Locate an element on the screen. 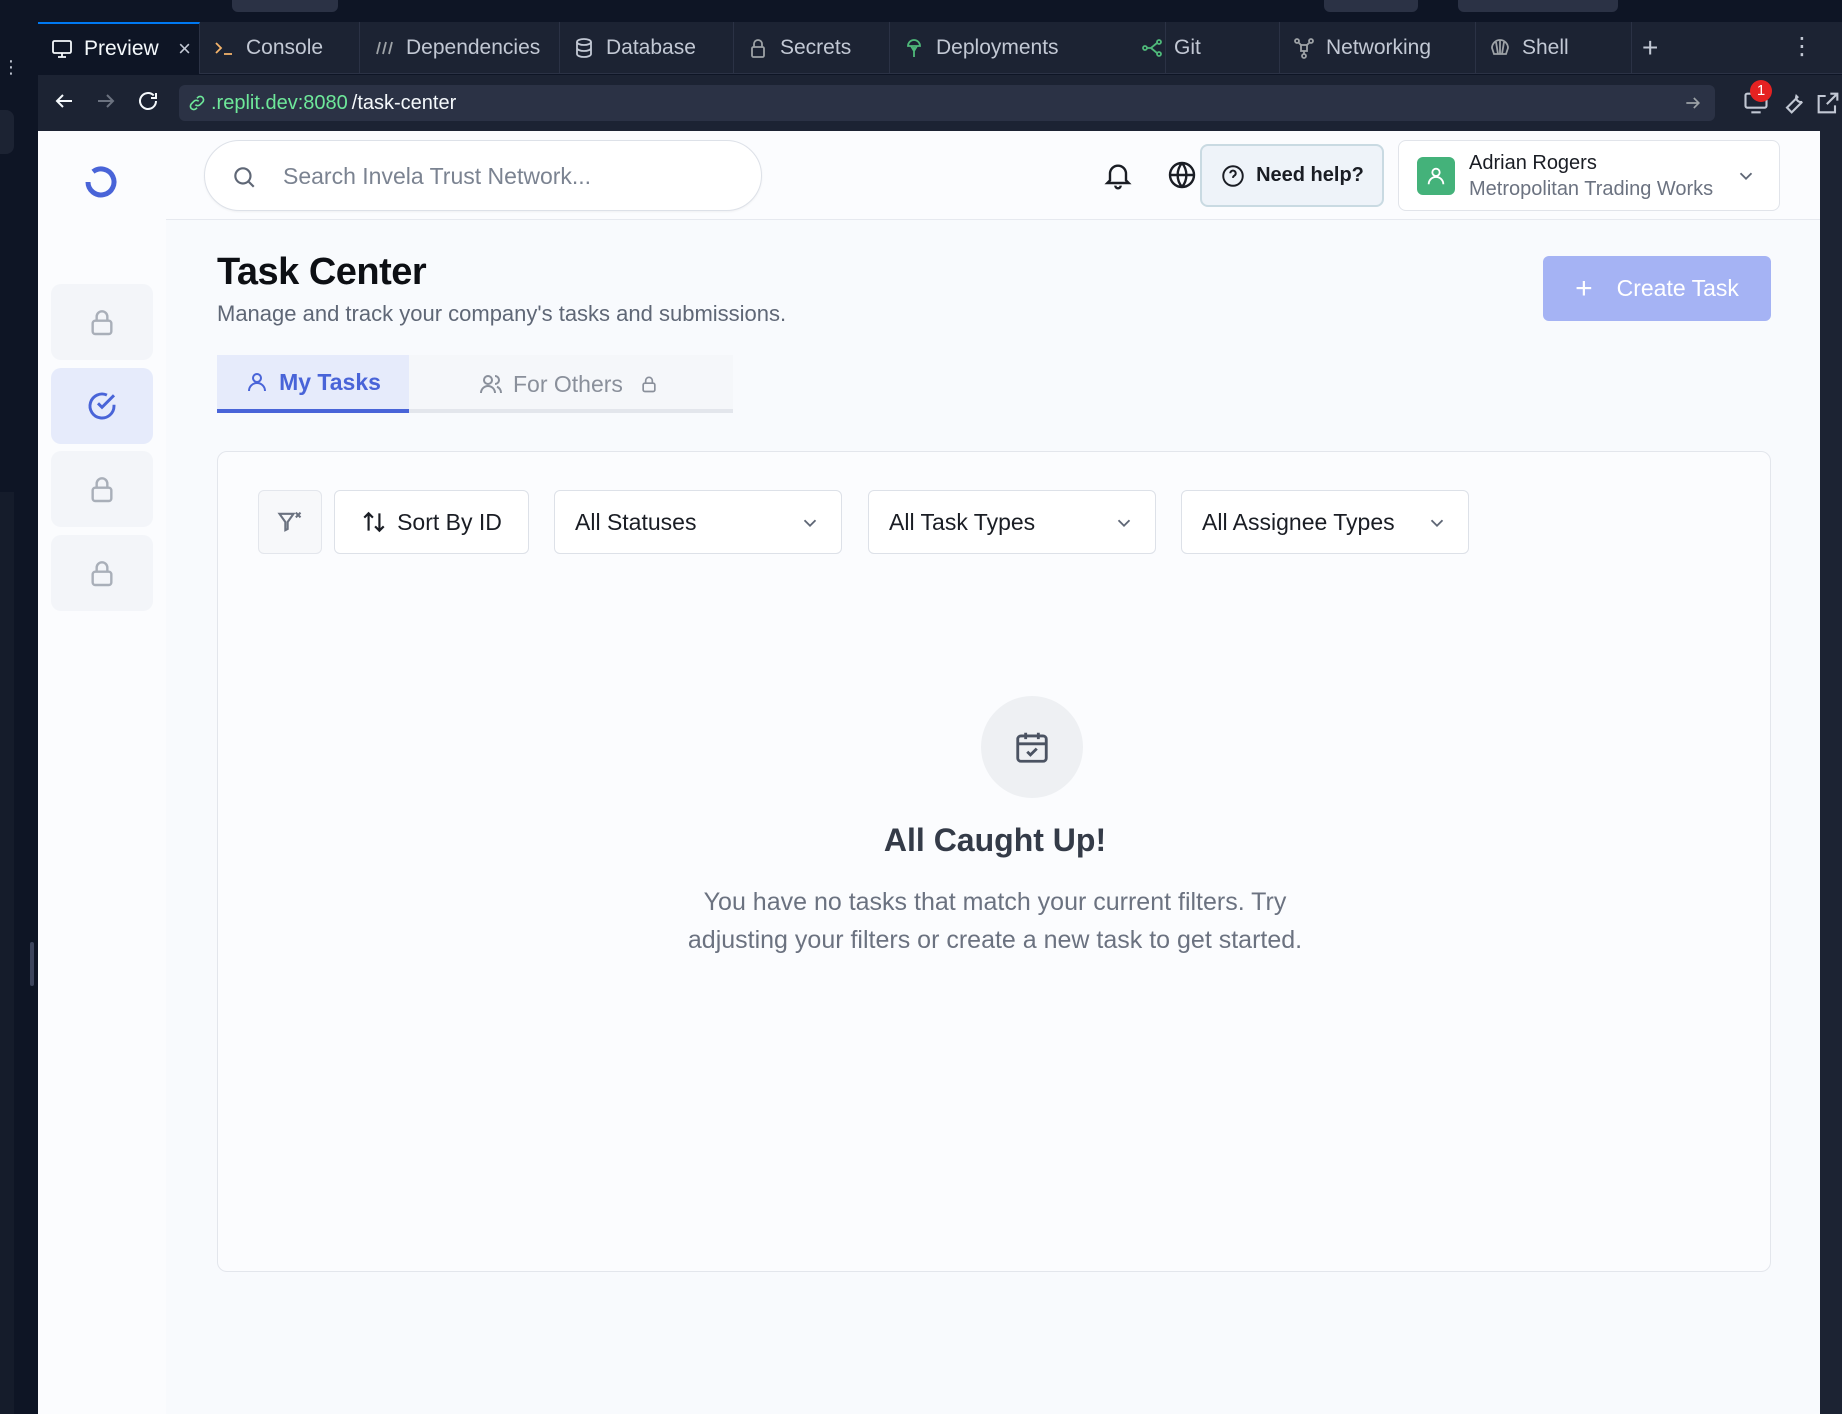  back-button is located at coordinates (64, 103).